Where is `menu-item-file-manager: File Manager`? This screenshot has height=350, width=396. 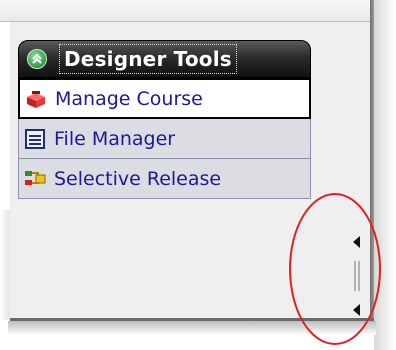
menu-item-file-manager: File Manager is located at coordinates (164, 139).